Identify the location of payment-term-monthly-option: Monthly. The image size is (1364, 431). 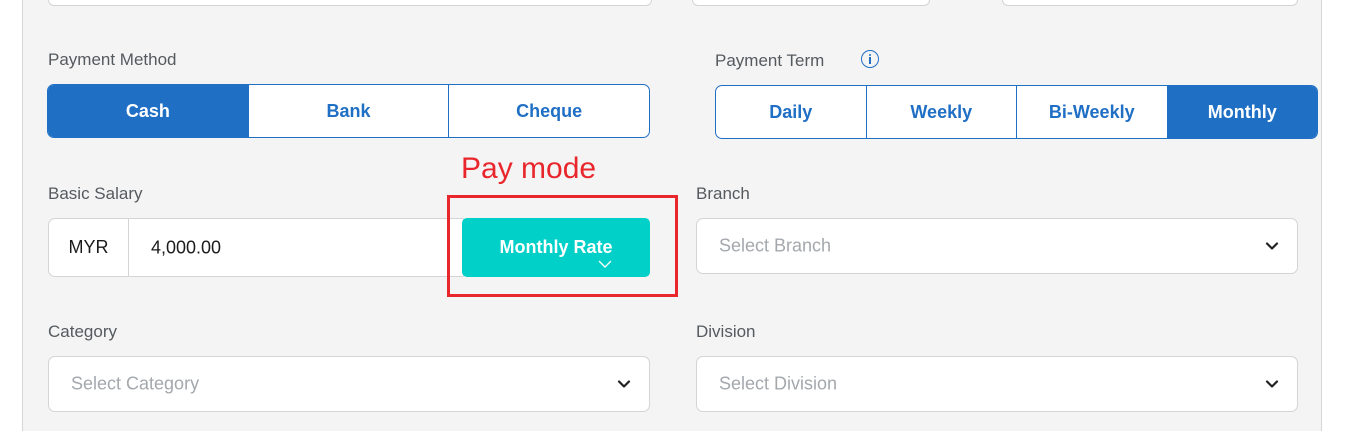
(1242, 112).